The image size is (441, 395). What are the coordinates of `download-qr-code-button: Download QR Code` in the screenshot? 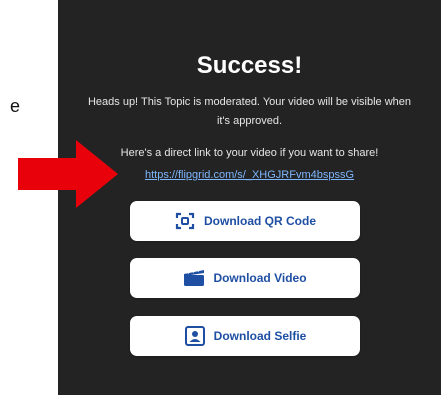 It's located at (245, 221).